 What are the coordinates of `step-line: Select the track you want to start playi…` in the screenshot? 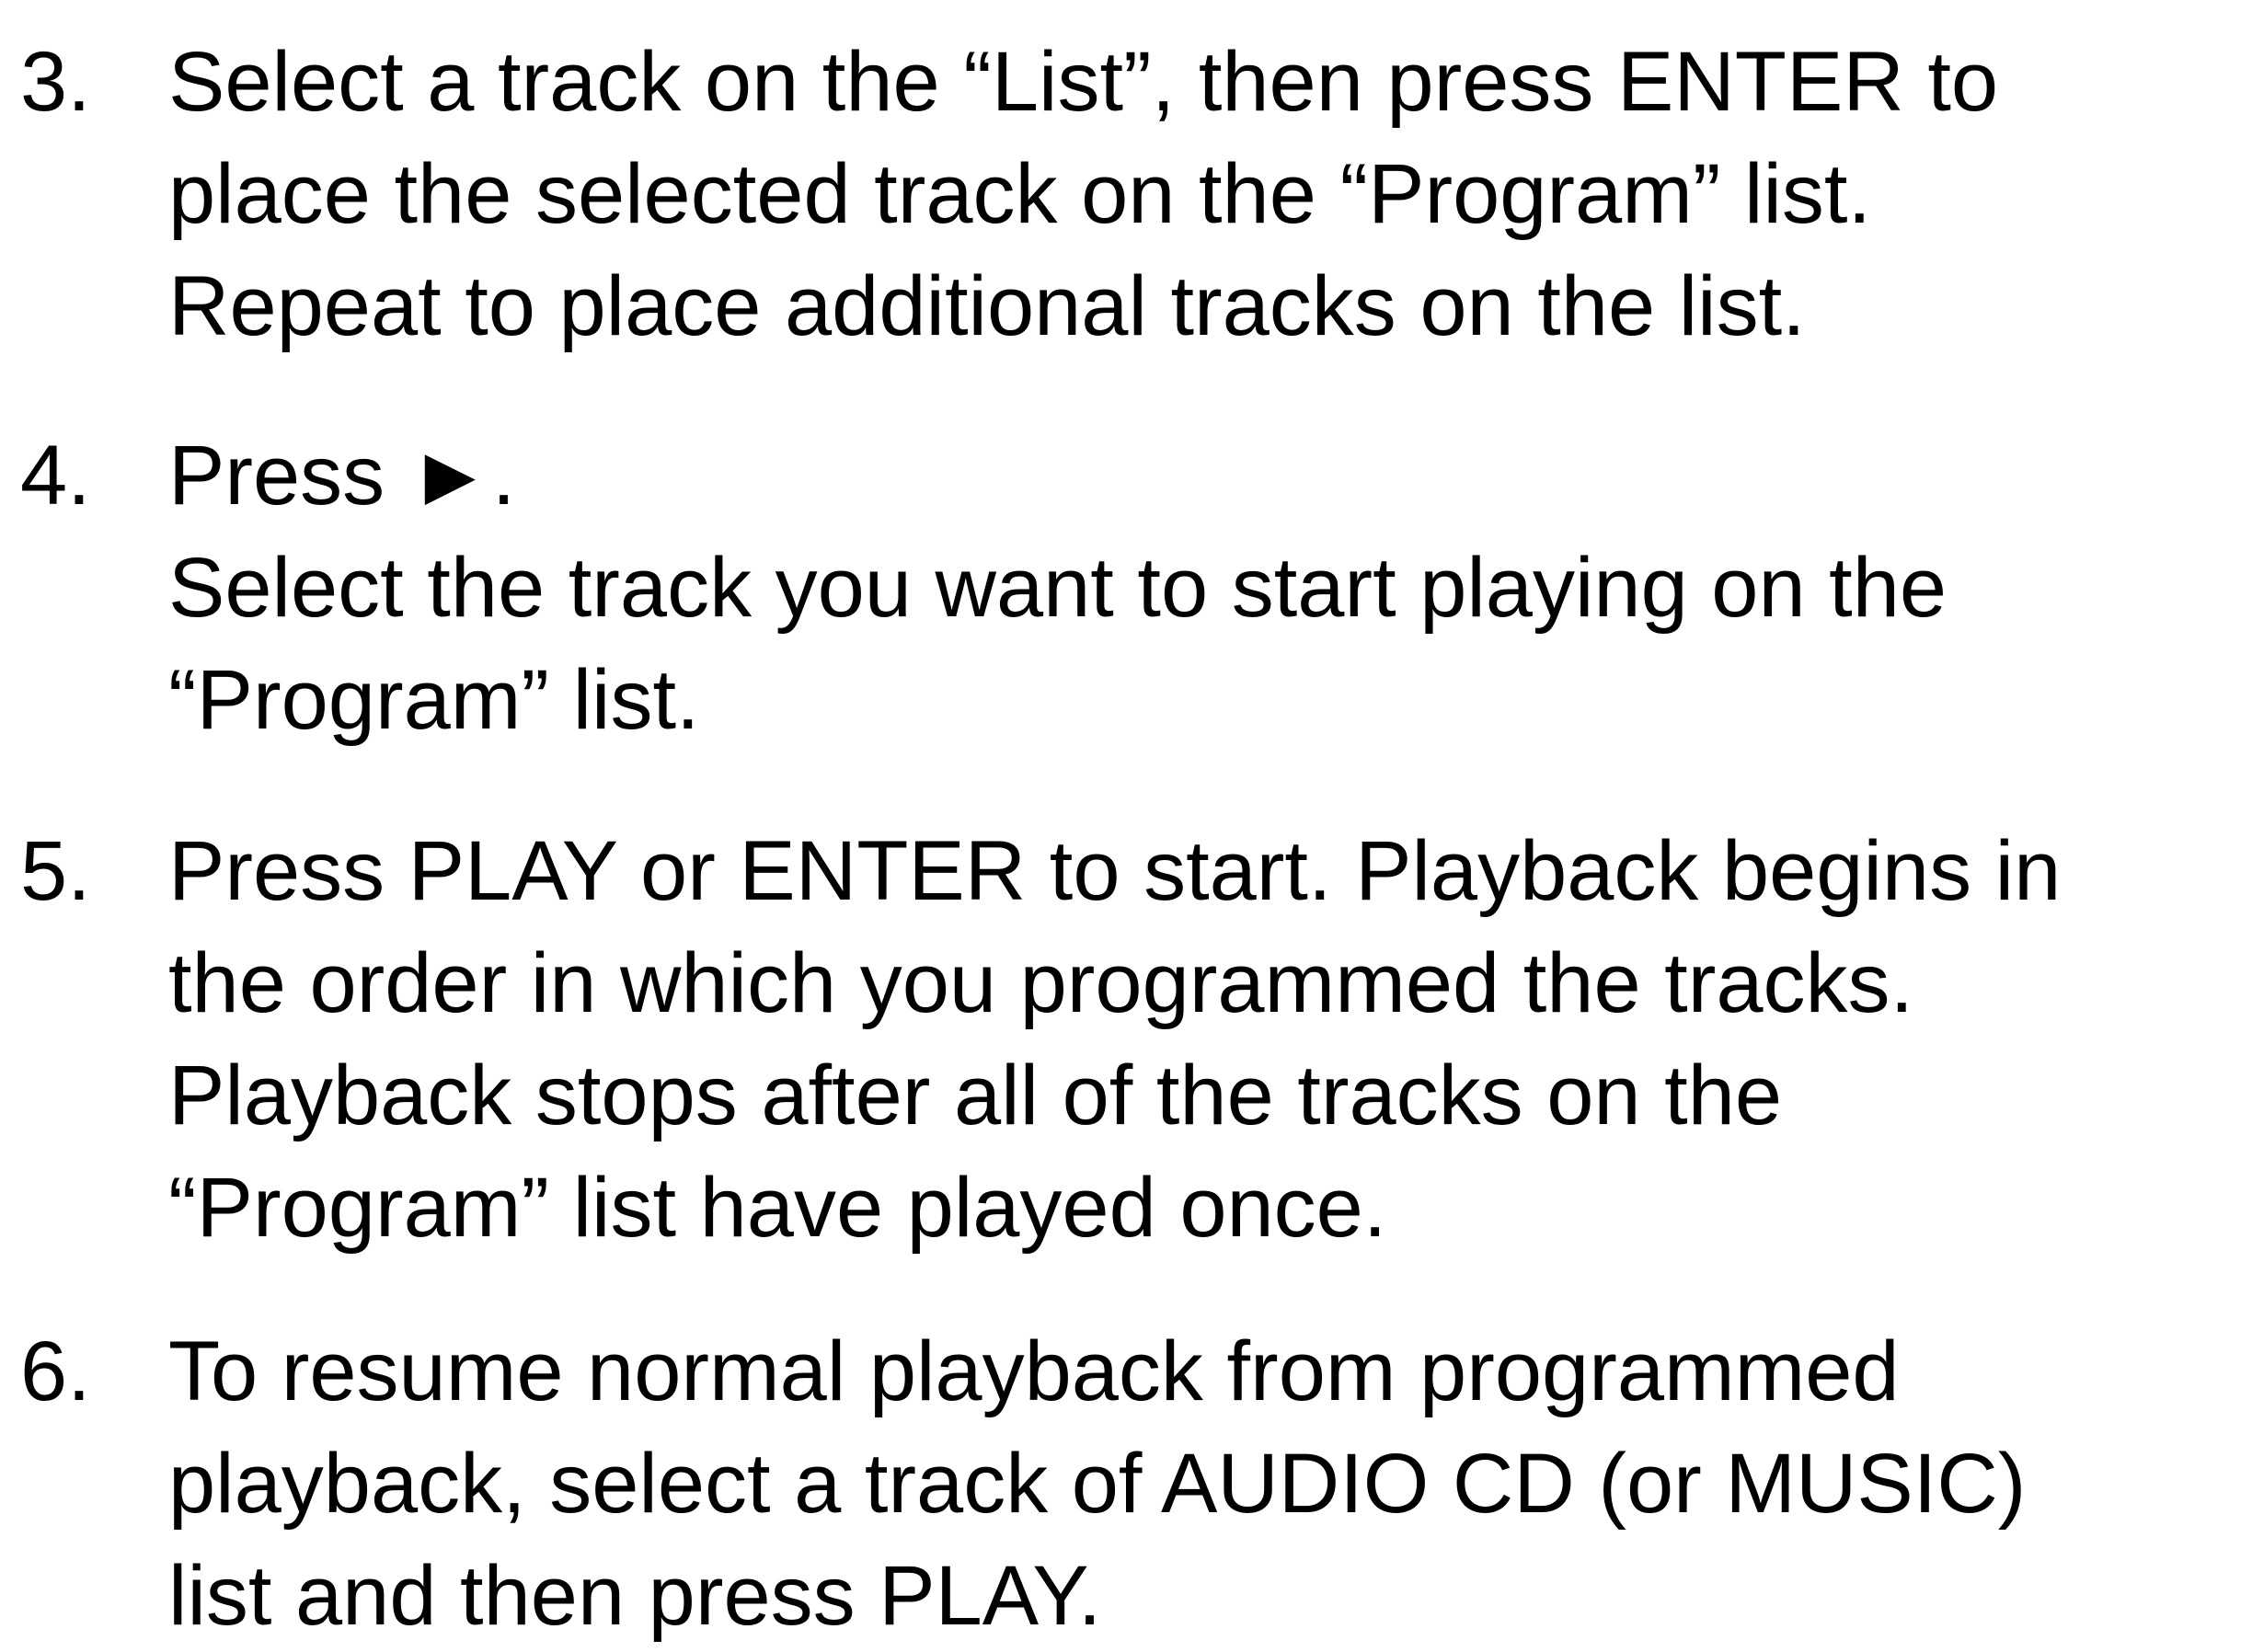 It's located at (1058, 588).